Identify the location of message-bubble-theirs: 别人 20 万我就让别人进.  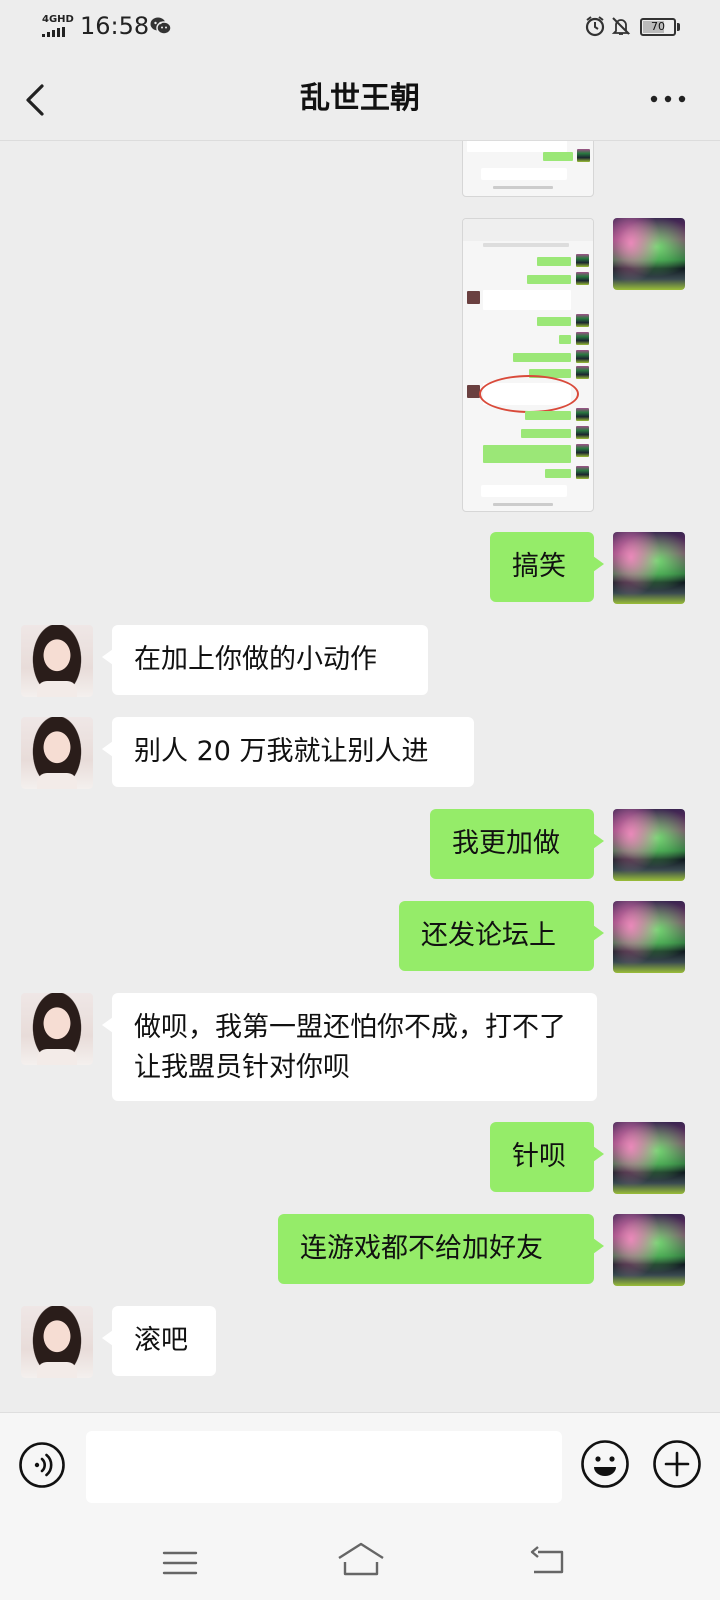
(288, 752).